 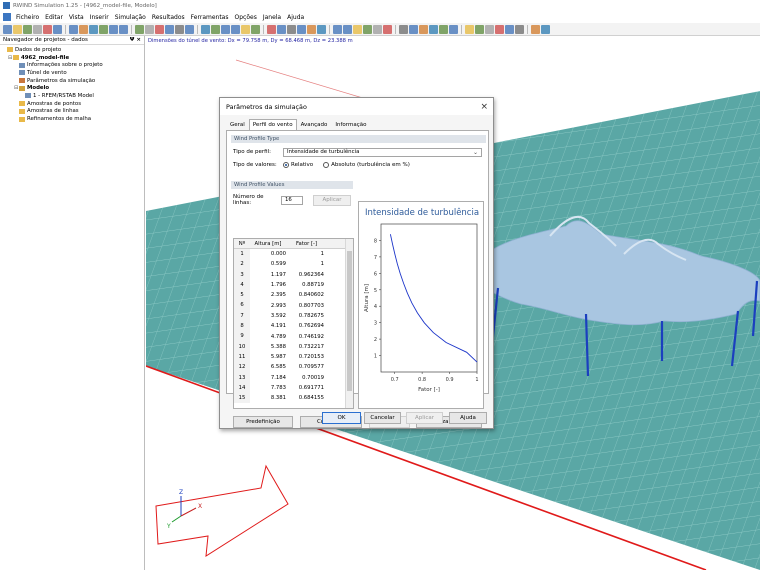 I want to click on navigator-item: Túnel de vento, so click(x=72, y=73).